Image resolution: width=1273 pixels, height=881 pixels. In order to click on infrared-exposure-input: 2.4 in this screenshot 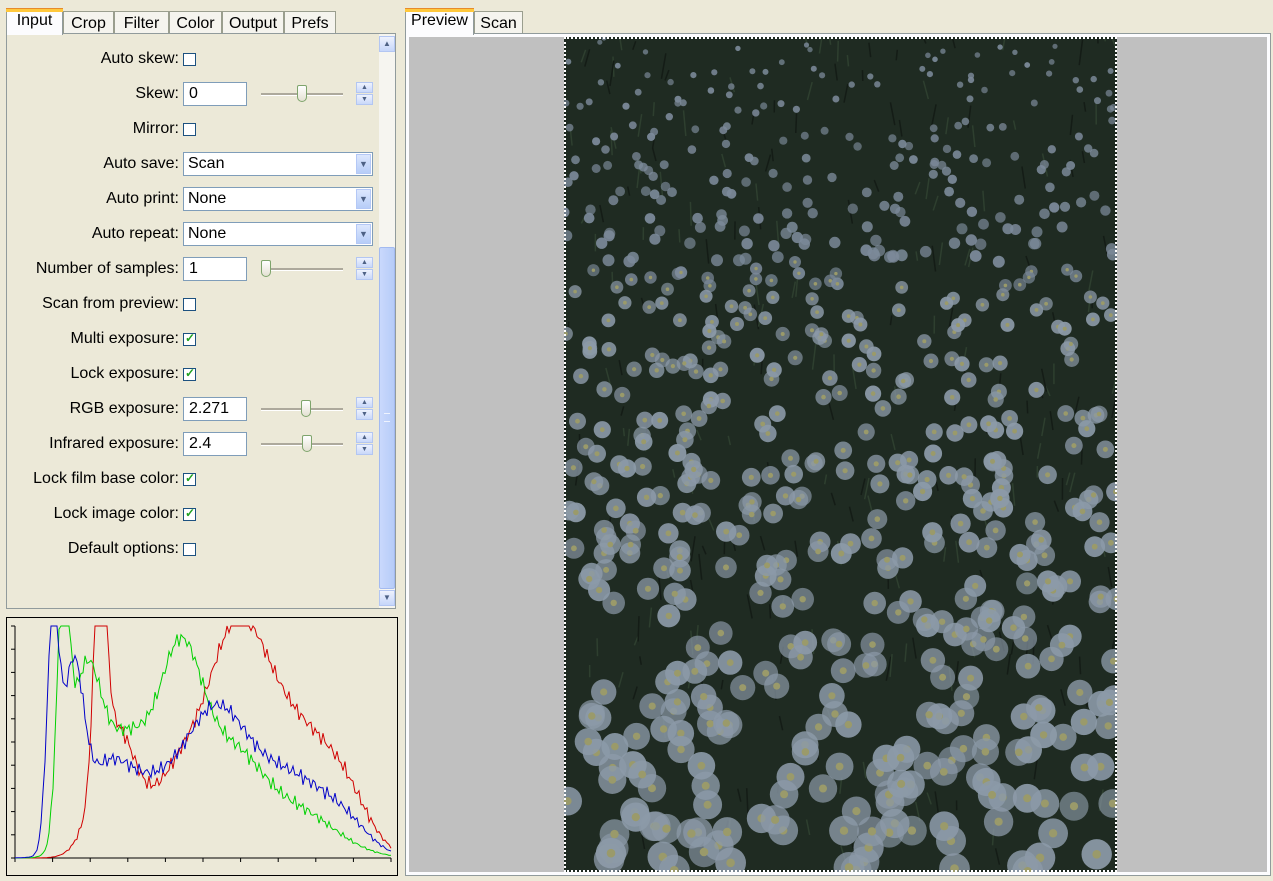, I will do `click(215, 444)`.